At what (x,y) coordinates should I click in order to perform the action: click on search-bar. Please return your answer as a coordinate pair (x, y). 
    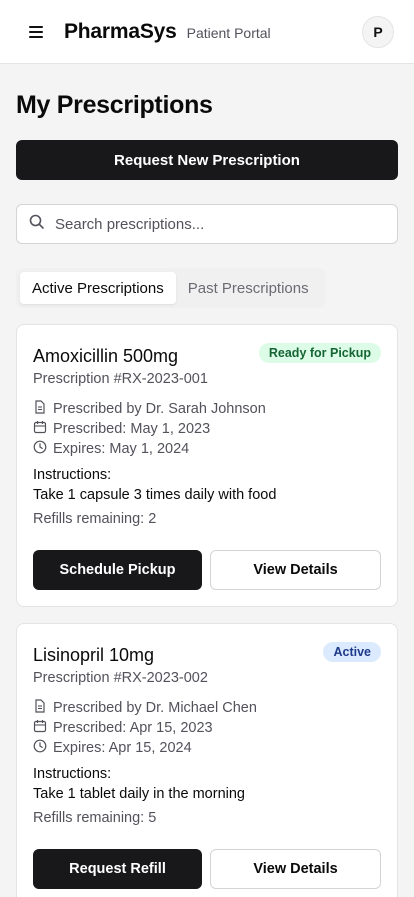
    Looking at the image, I should click on (207, 224).